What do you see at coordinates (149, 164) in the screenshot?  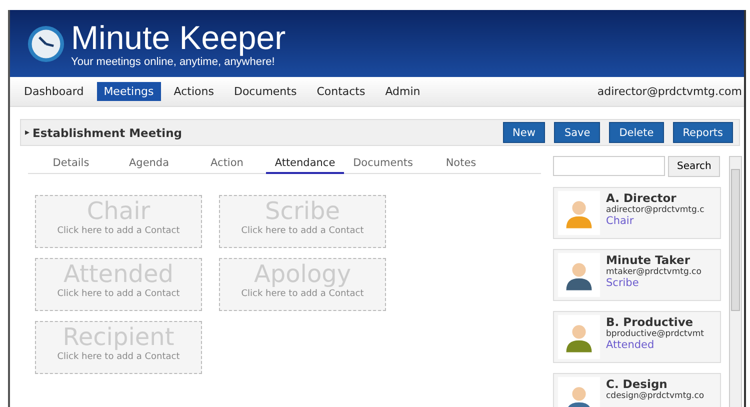 I see `tab: Agenda` at bounding box center [149, 164].